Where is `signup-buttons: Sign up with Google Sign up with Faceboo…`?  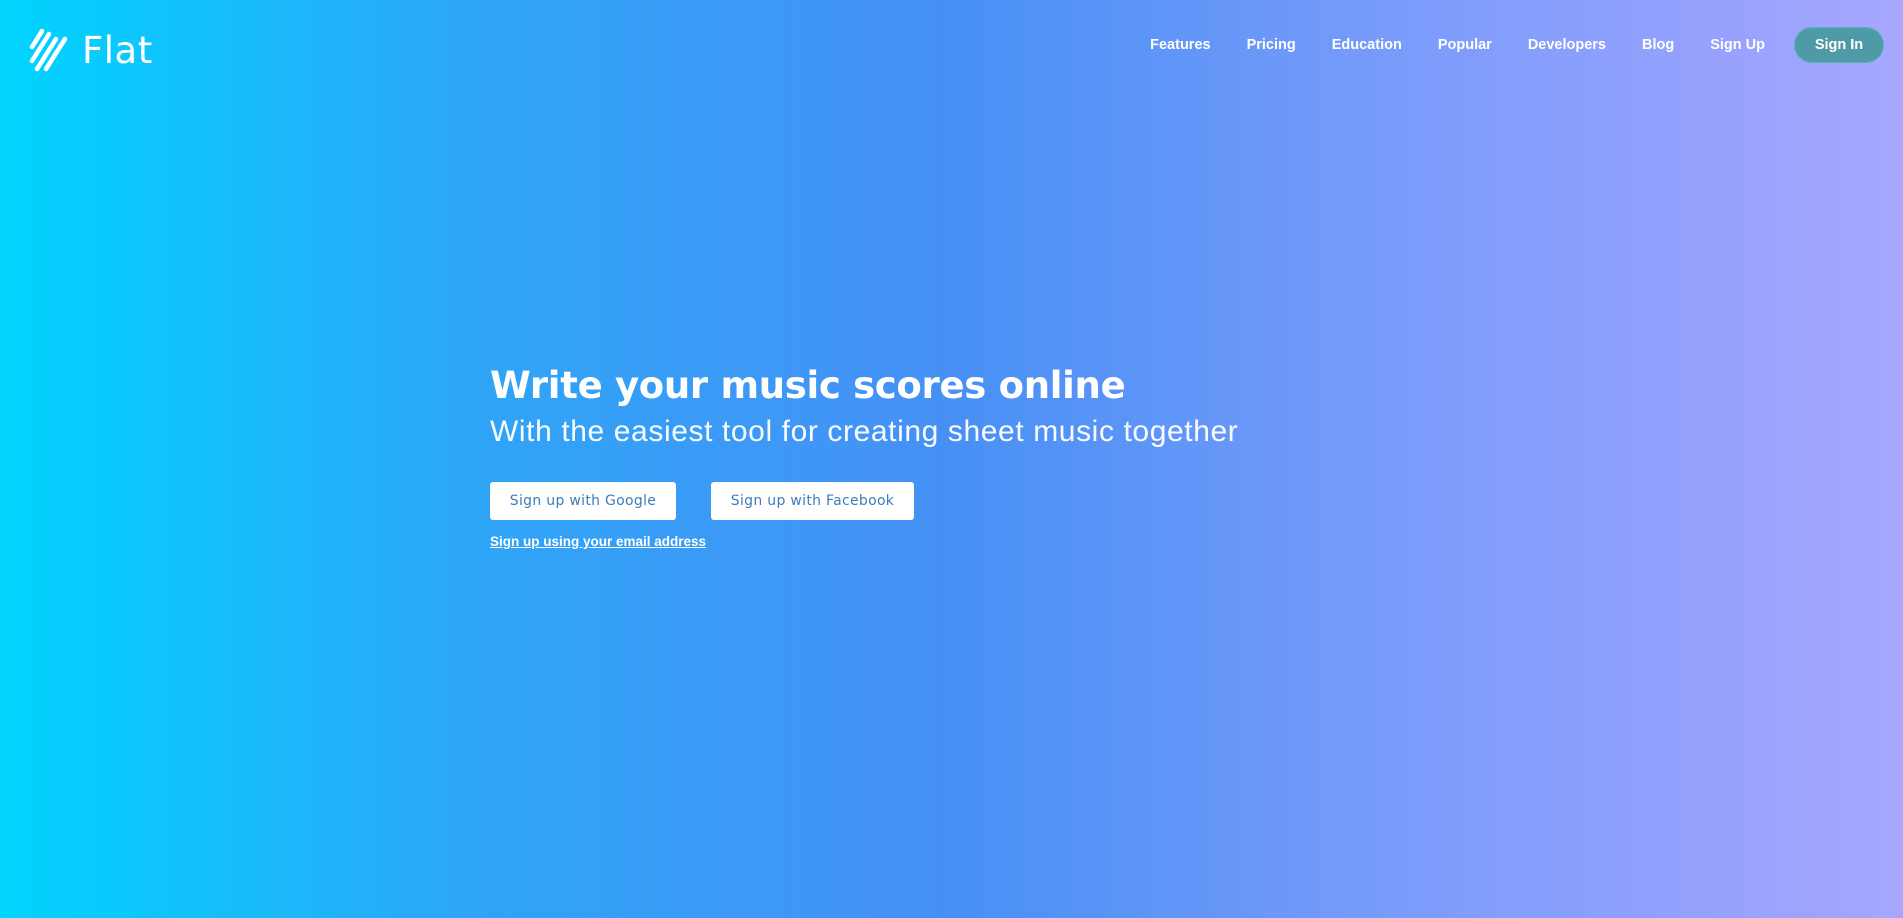
signup-buttons: Sign up with Google Sign up with Faceboo… is located at coordinates (864, 501).